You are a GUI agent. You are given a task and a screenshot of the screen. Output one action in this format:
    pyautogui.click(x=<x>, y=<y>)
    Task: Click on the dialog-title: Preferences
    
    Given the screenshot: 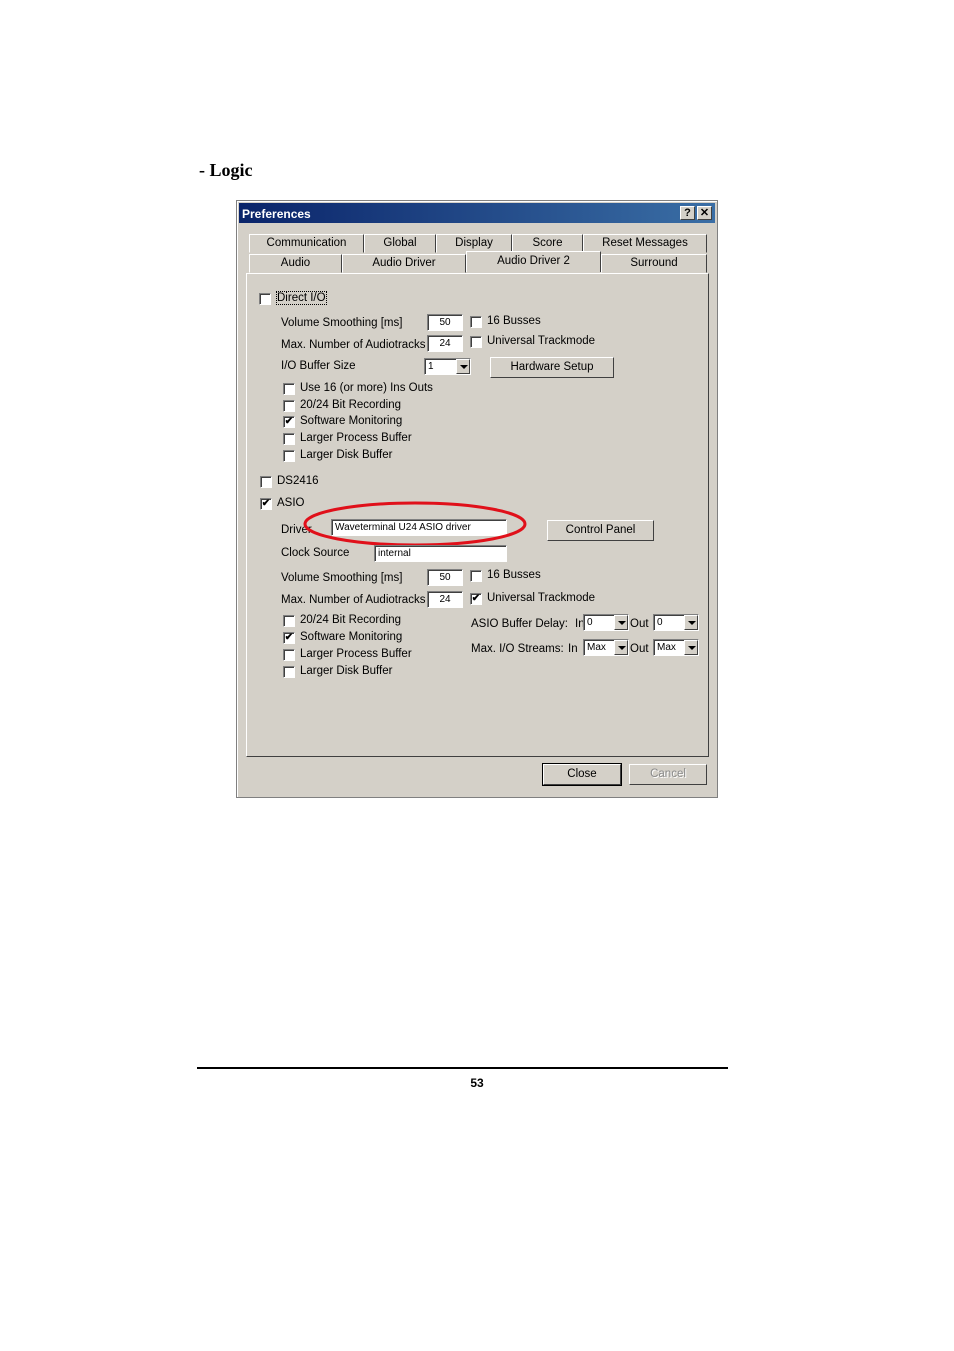 What is the action you would take?
    pyautogui.click(x=276, y=214)
    